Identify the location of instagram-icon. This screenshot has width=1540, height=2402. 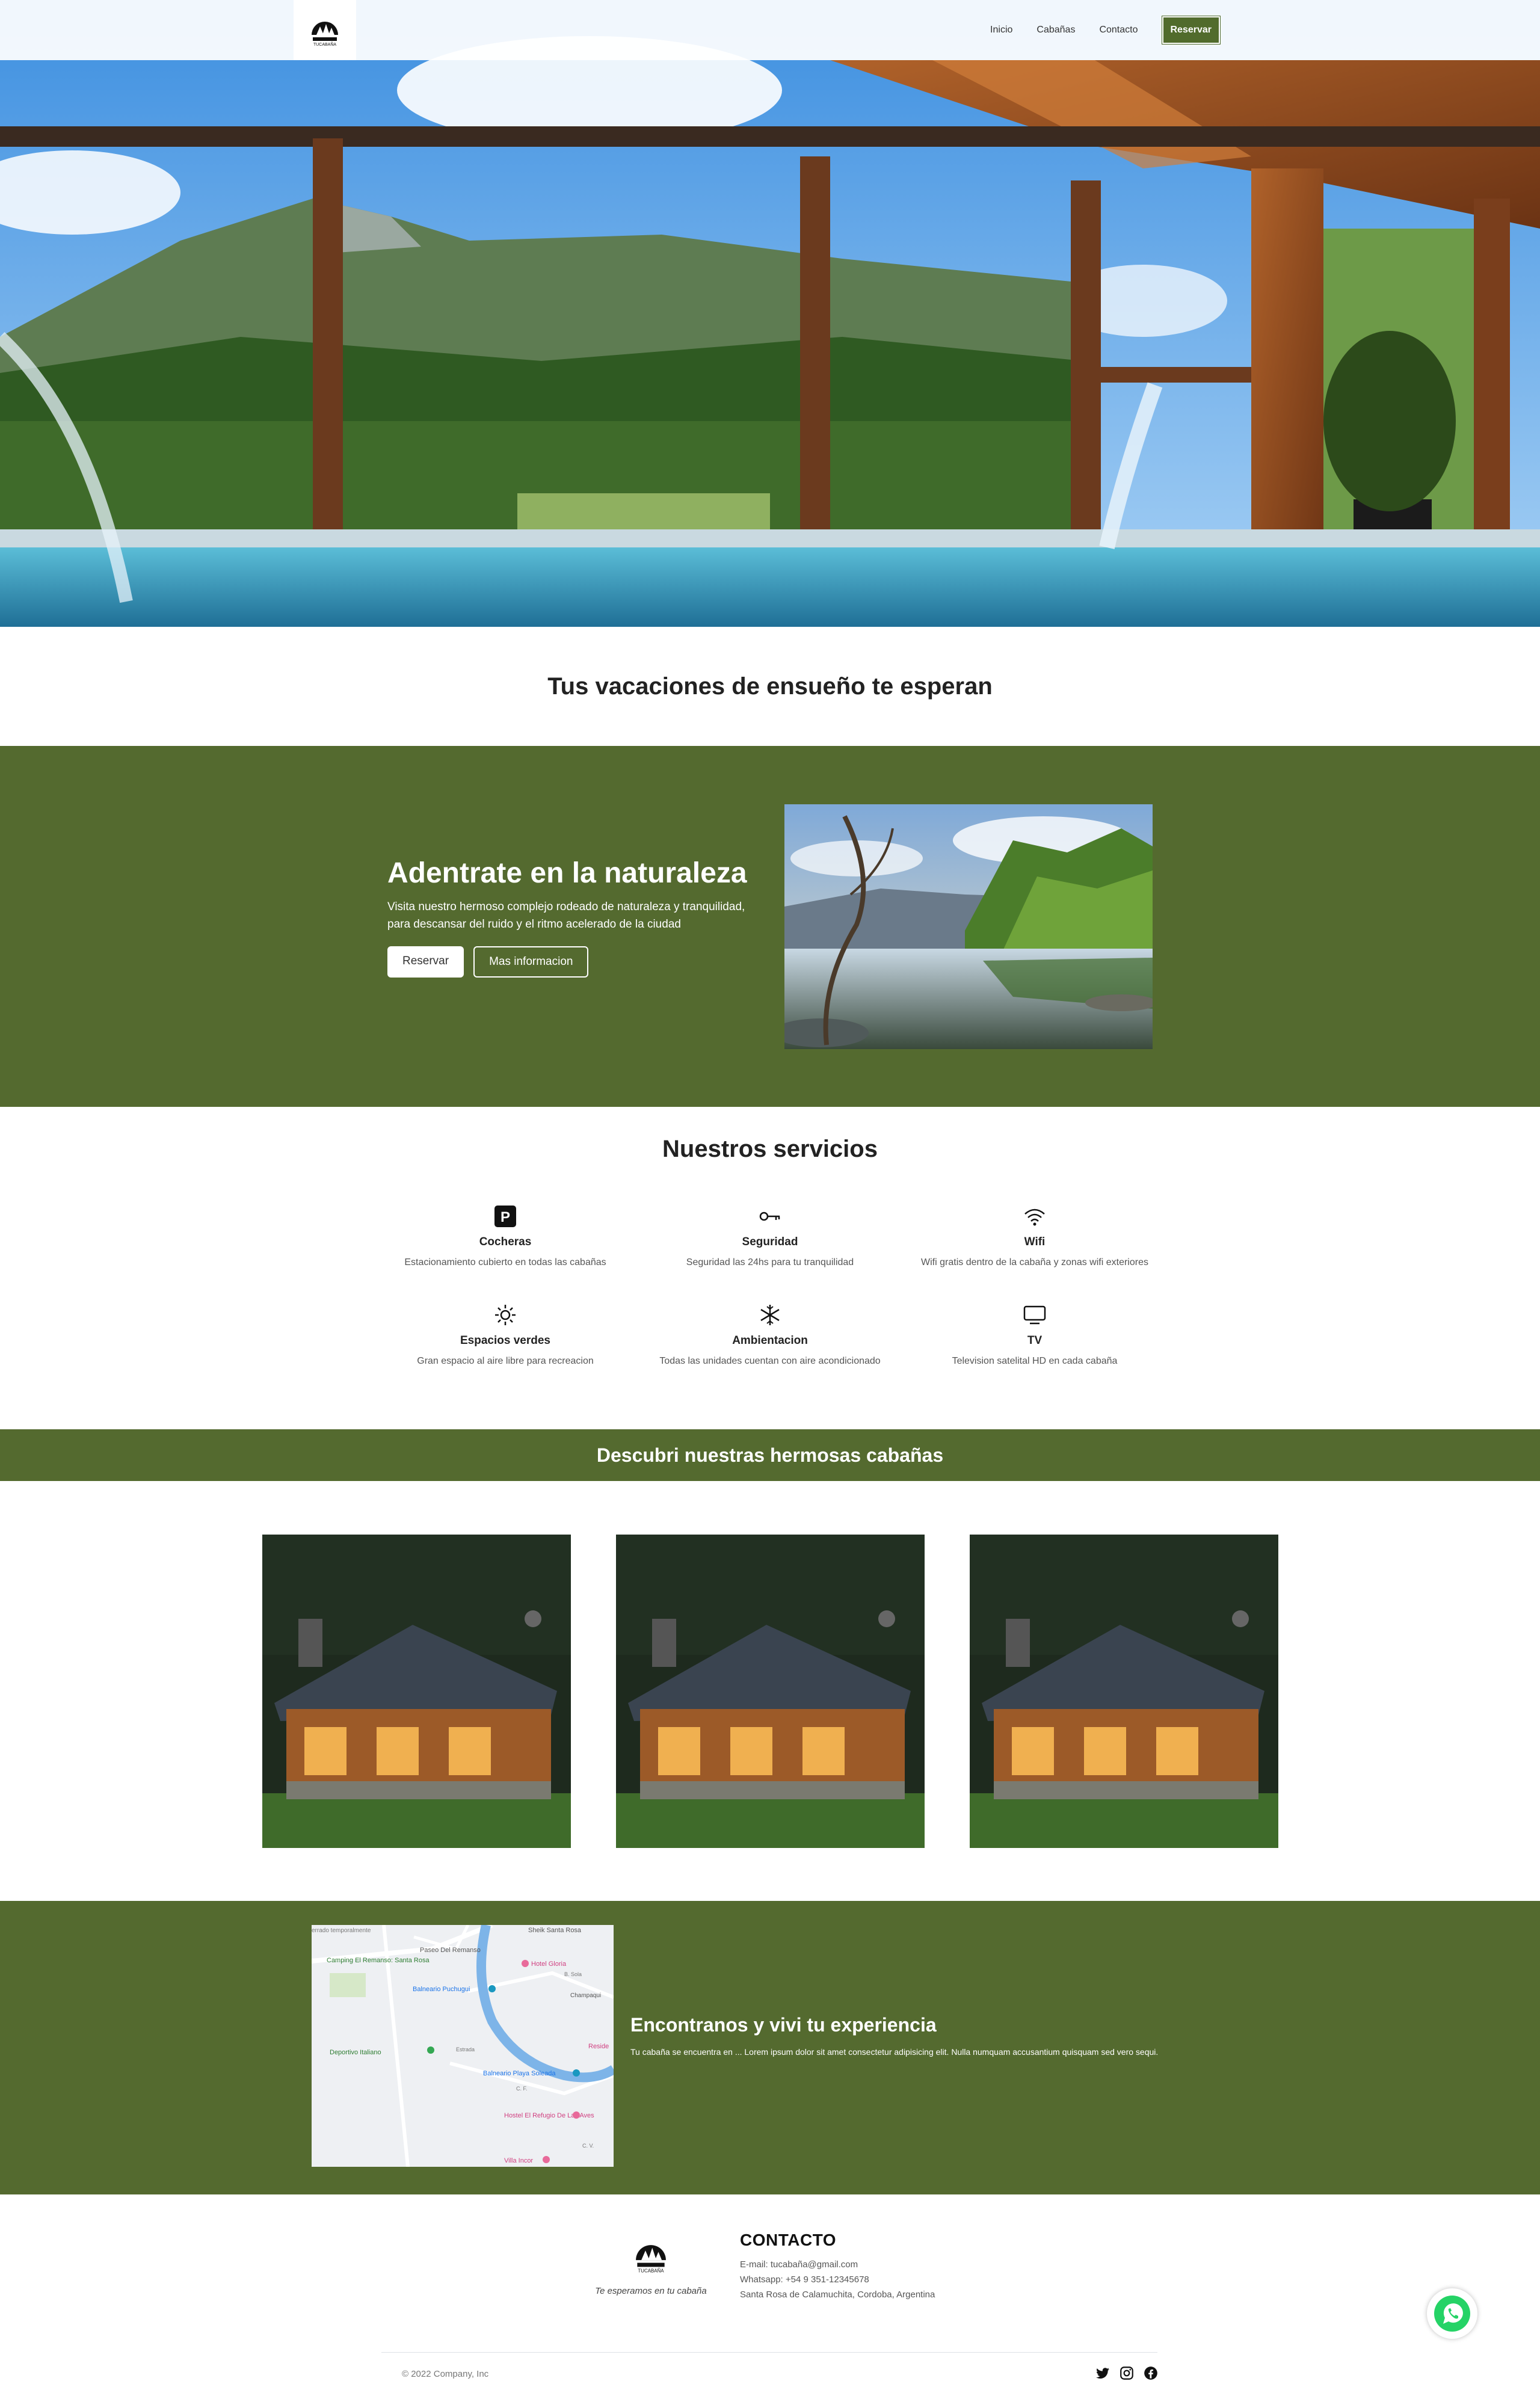
(1127, 2373).